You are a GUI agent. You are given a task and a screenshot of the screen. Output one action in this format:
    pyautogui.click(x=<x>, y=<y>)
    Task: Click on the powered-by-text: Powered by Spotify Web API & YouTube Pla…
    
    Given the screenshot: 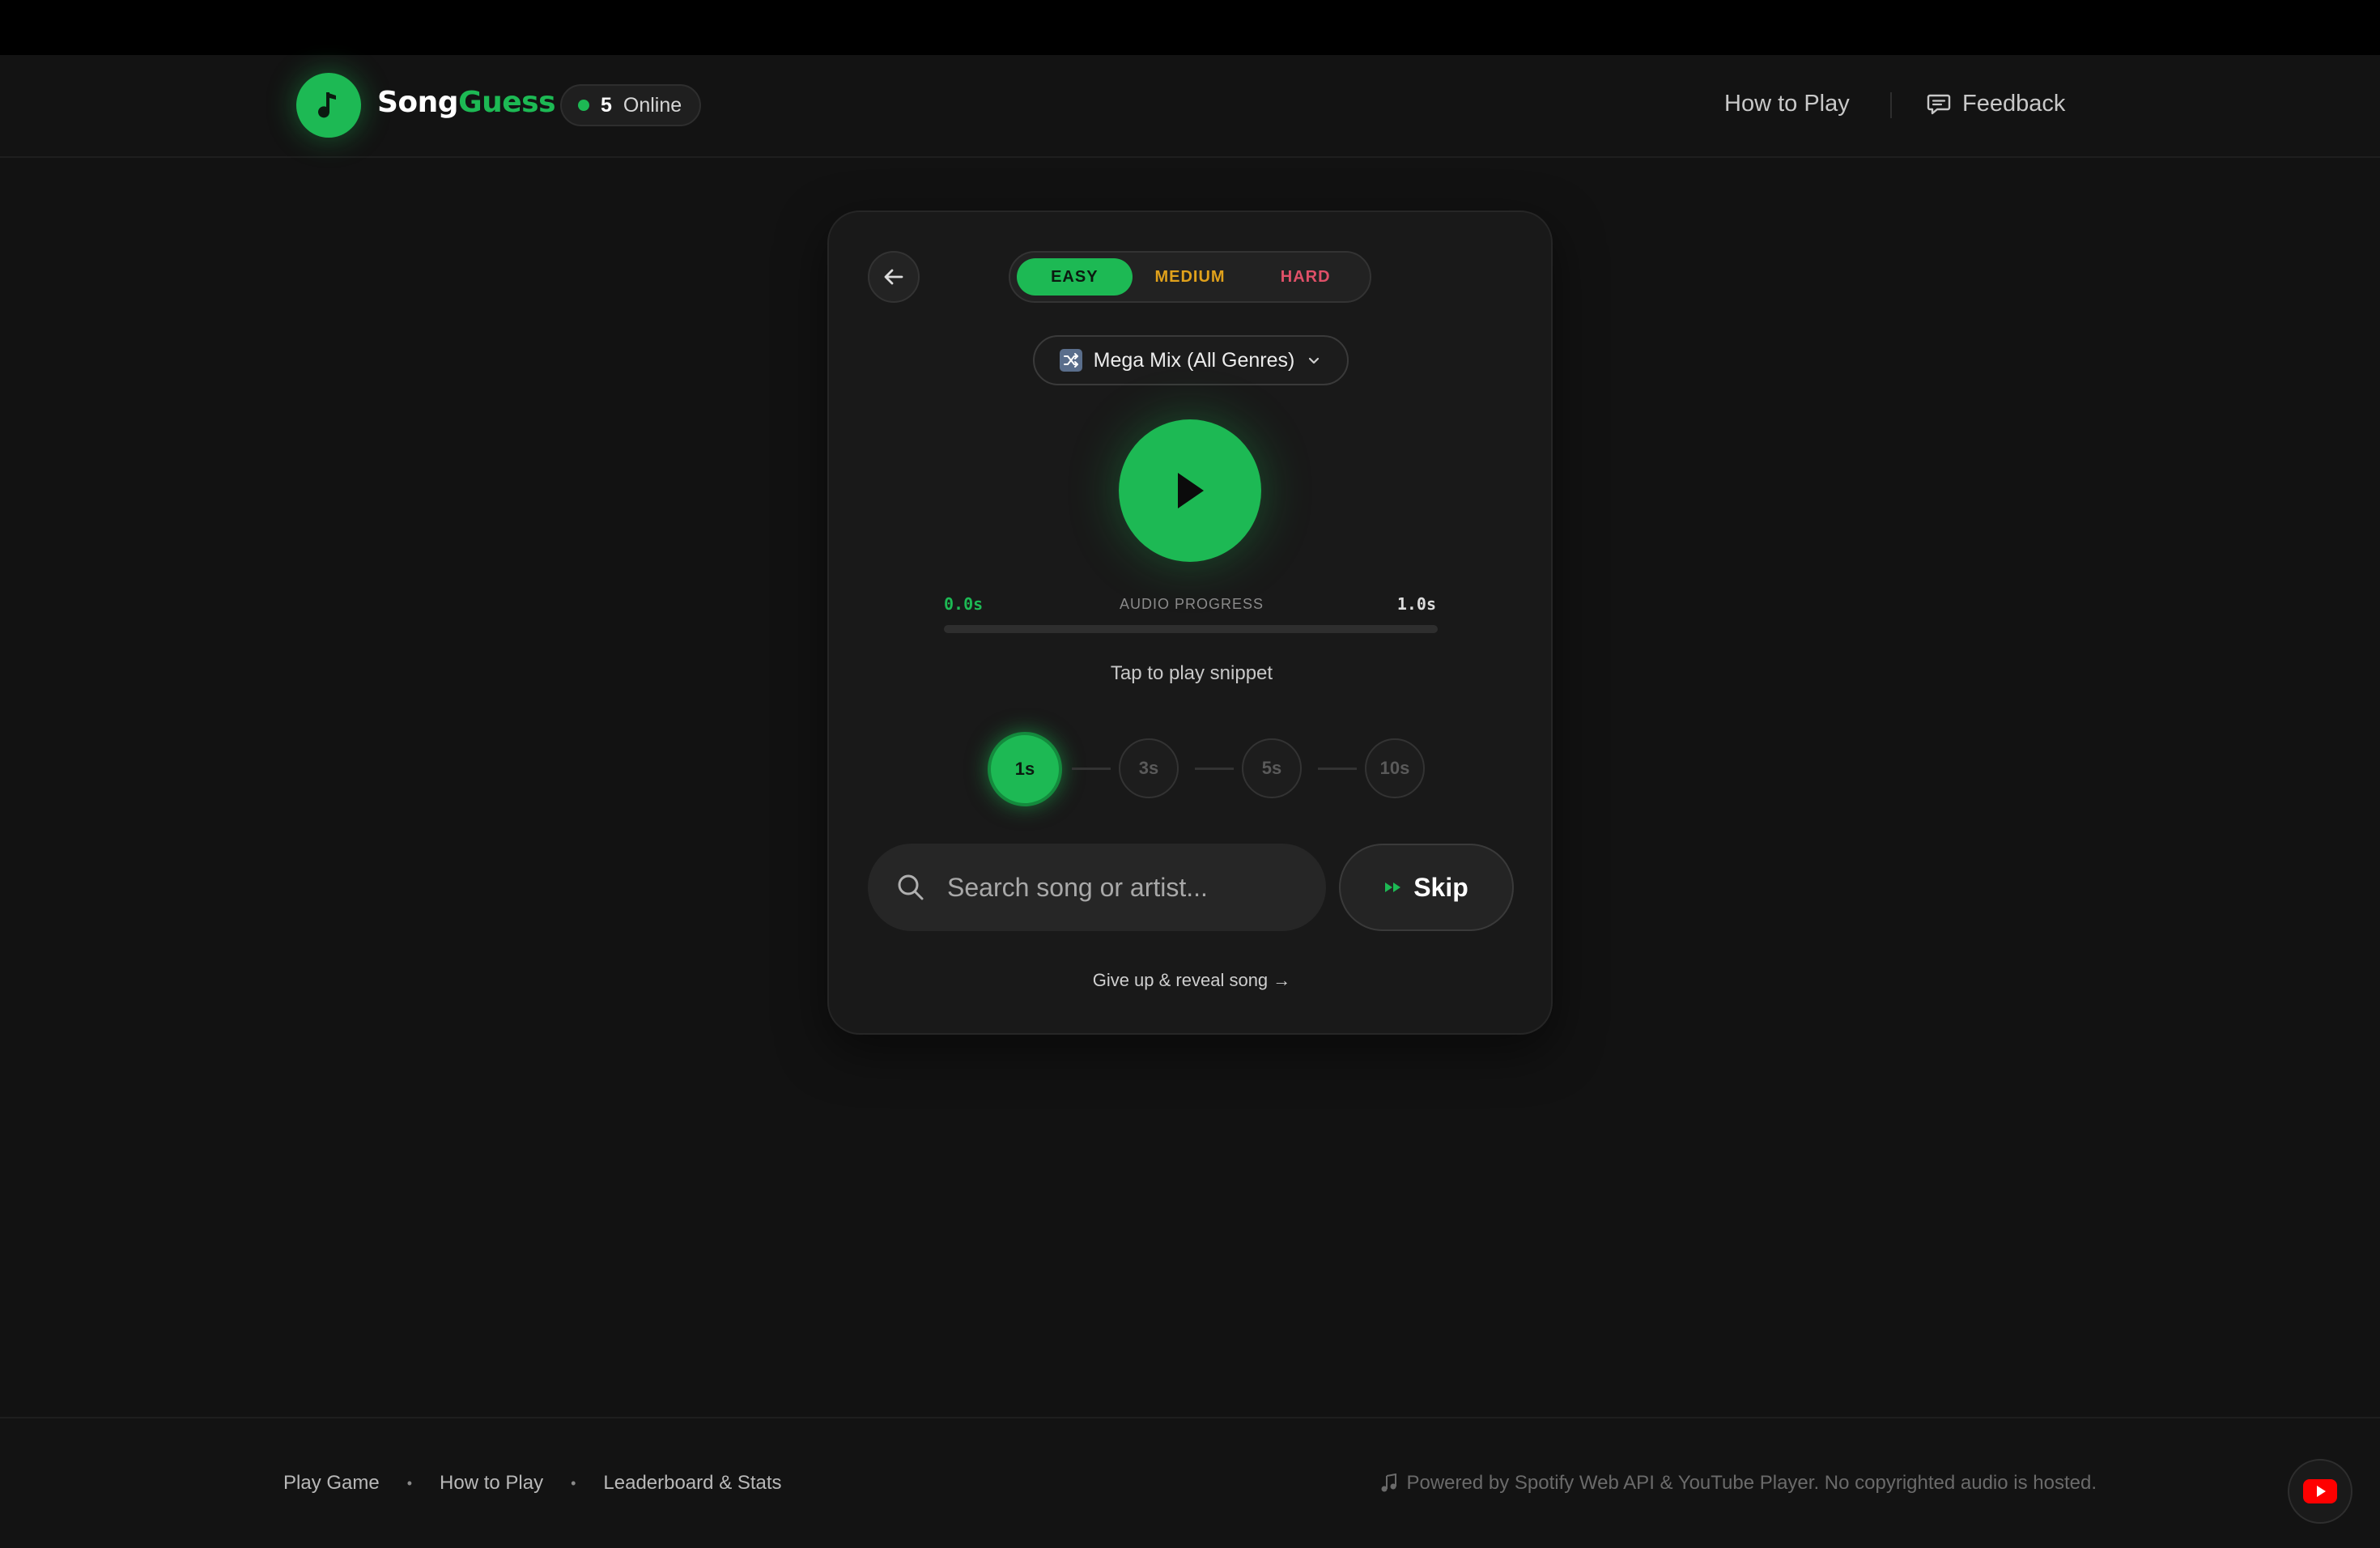 What is the action you would take?
    pyautogui.click(x=1751, y=1483)
    